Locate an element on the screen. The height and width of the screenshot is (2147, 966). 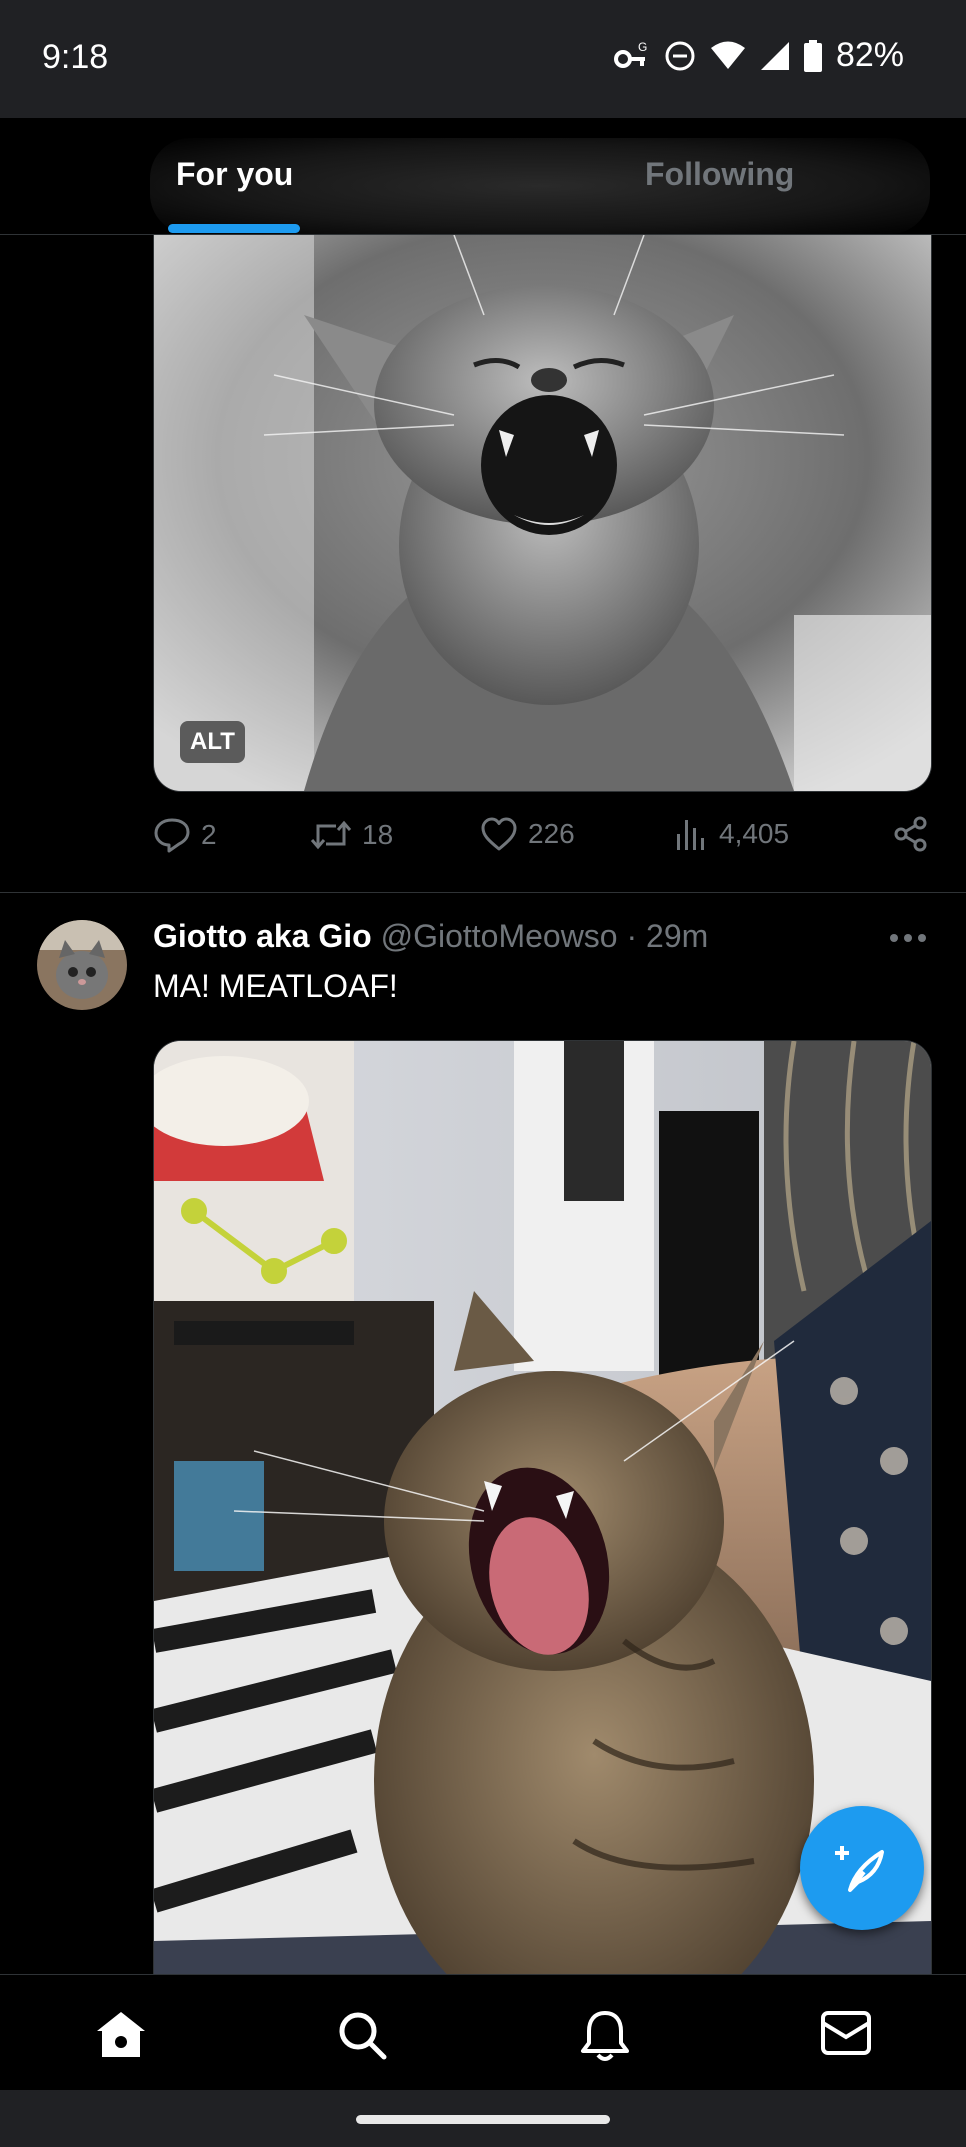
post-text: MA! MEATLOAF! is located at coordinates (275, 986).